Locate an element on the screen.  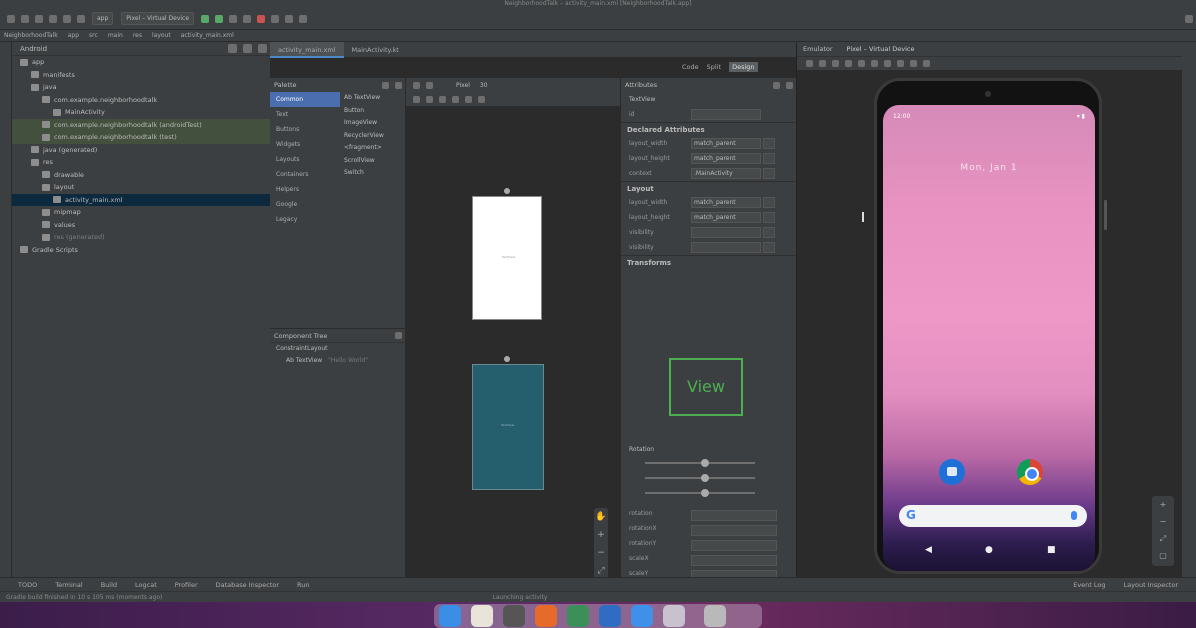
design-view-button: Design is located at coordinates (743, 67).